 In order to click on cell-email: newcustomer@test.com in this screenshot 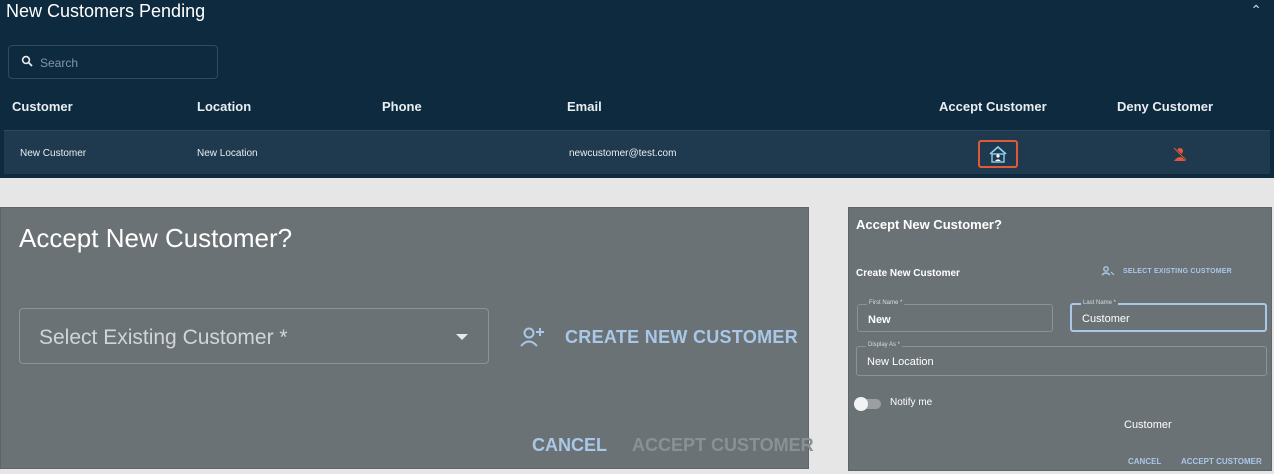, I will do `click(623, 153)`.